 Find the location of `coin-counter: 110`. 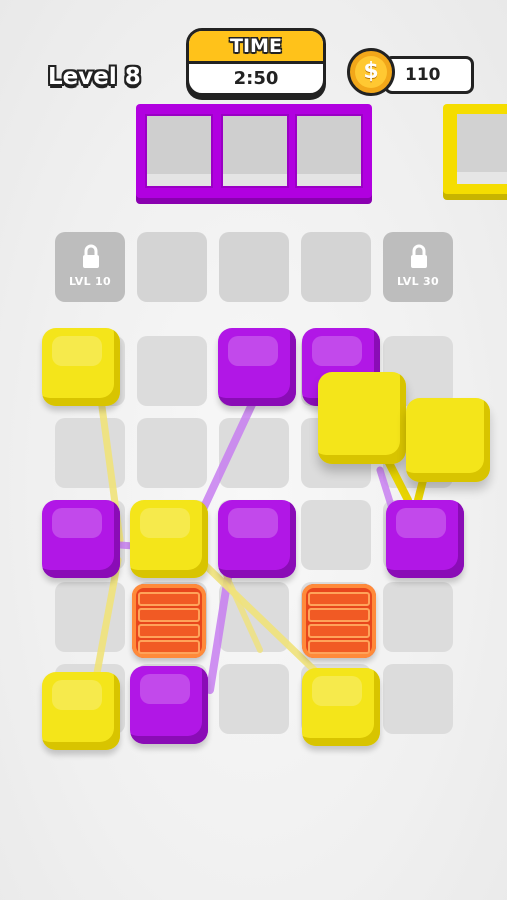

coin-counter: 110 is located at coordinates (429, 75).